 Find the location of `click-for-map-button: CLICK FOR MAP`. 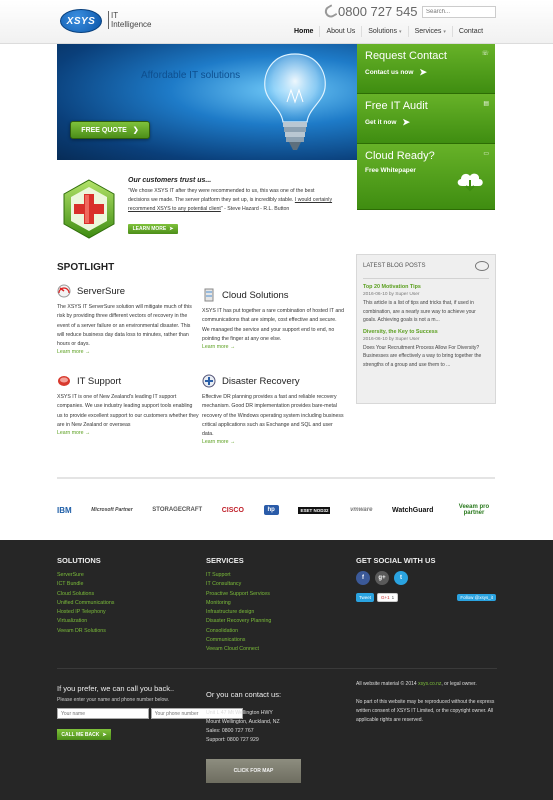

click-for-map-button: CLICK FOR MAP is located at coordinates (253, 771).